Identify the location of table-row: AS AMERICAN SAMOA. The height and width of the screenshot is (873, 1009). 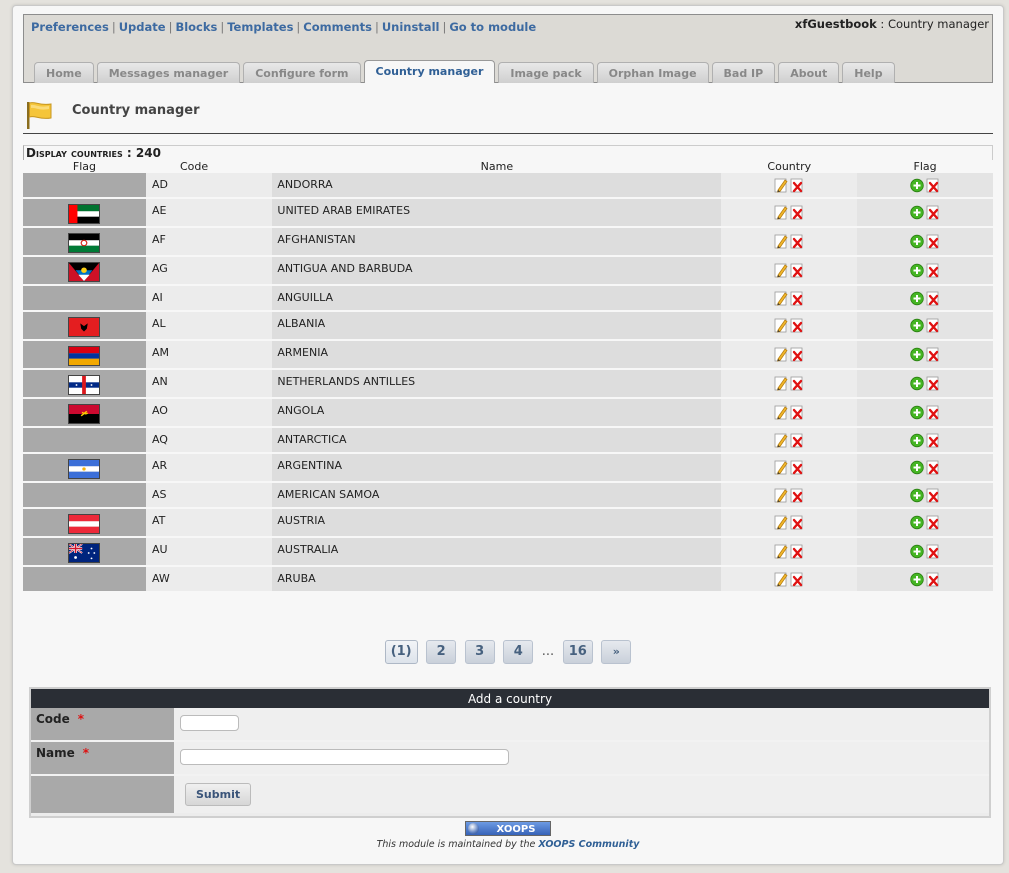
(508, 496).